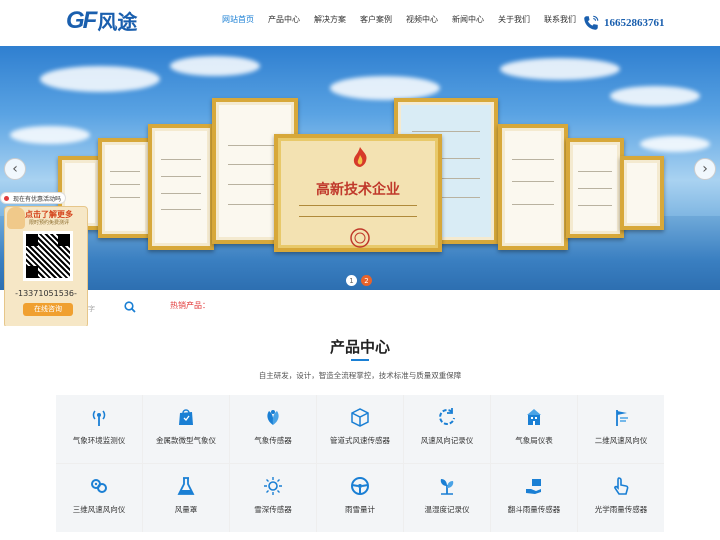 This screenshot has height=540, width=720. Describe the element at coordinates (360, 498) in the screenshot. I see `product-item: 雨雪量计` at that location.